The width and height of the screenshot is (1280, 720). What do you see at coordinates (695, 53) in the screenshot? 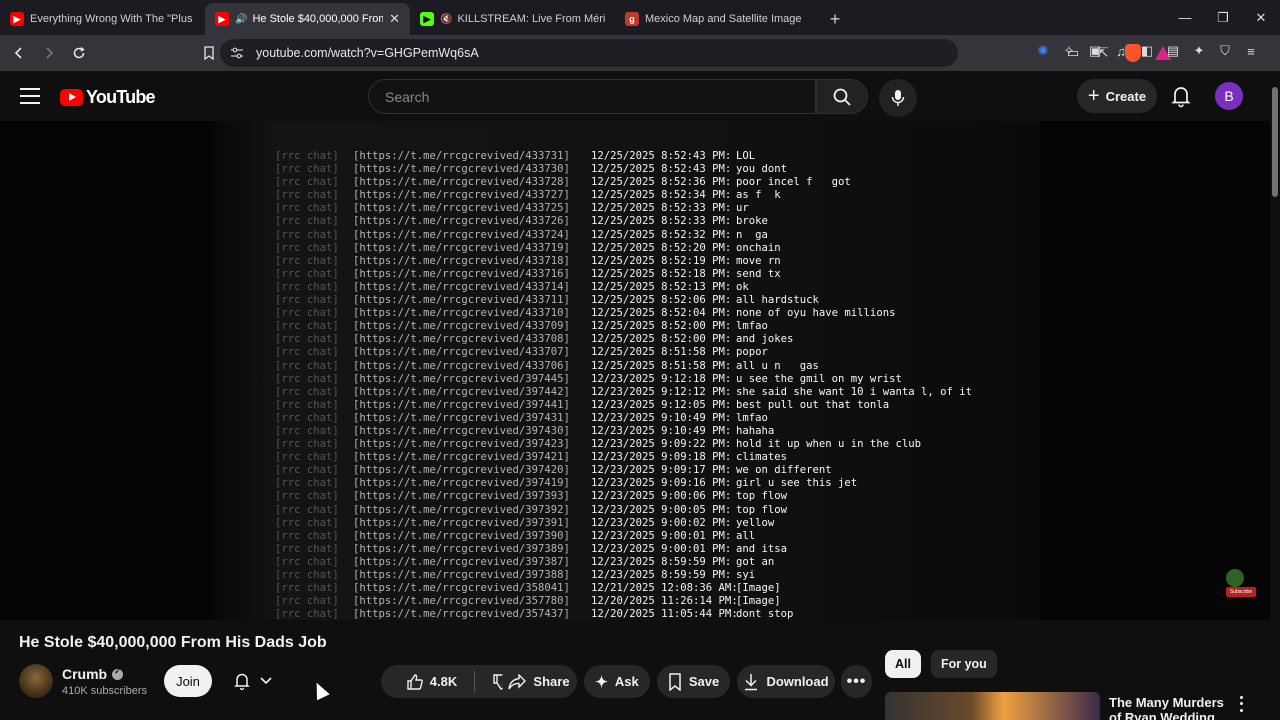
I see `address-bar: youtube.com/watch?v=GHGPemWq6sA ▭ ⇱` at bounding box center [695, 53].